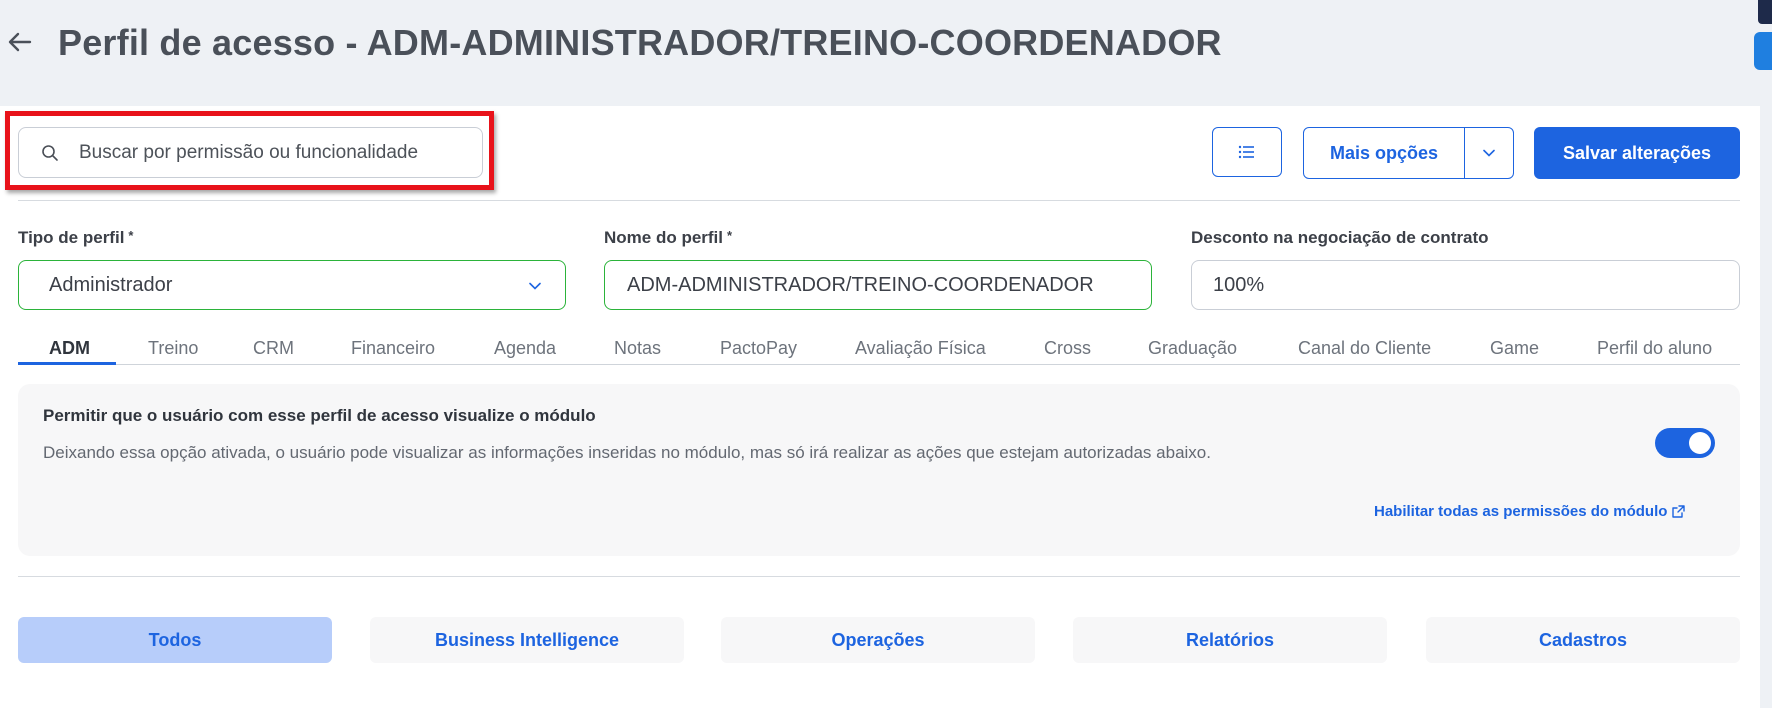  I want to click on tab-agenda: Agenda, so click(525, 348).